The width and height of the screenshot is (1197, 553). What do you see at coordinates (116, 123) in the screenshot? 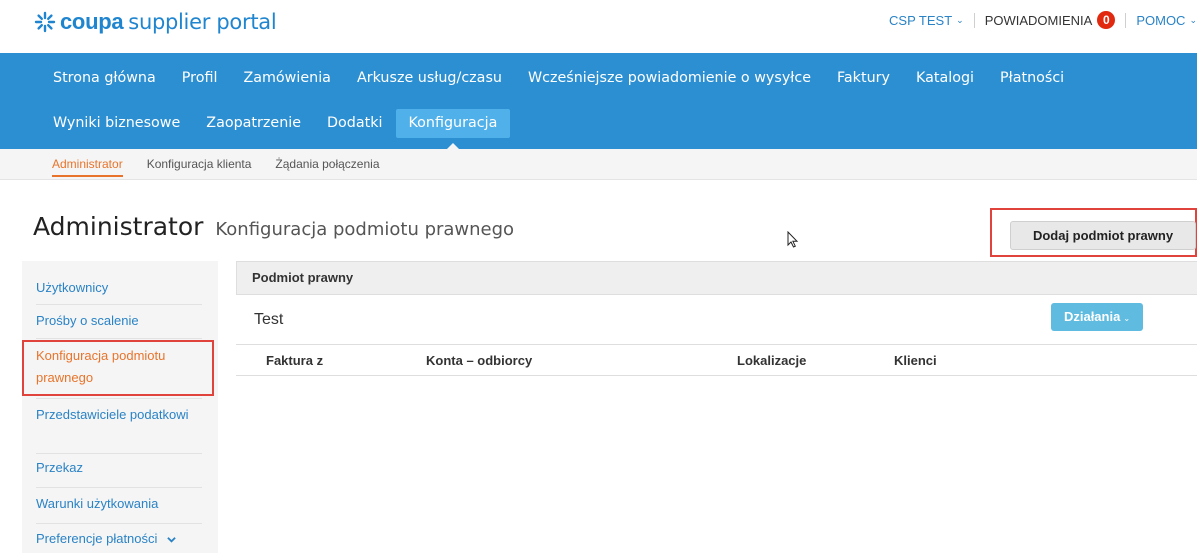
I see `nav-item-business-performance: Wyniki biznesowe` at bounding box center [116, 123].